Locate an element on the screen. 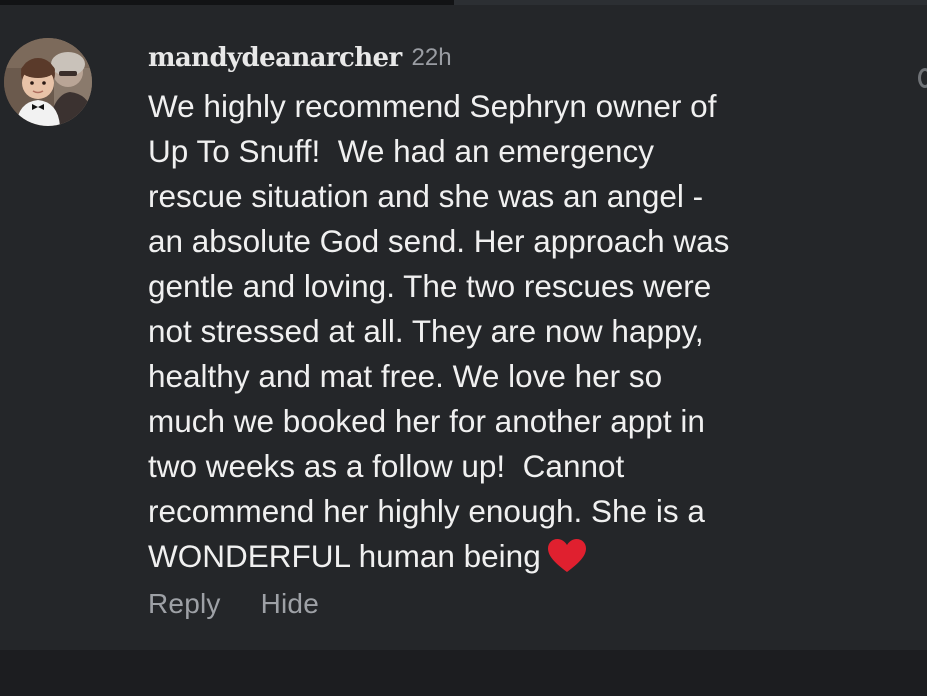  avatar is located at coordinates (48, 82).